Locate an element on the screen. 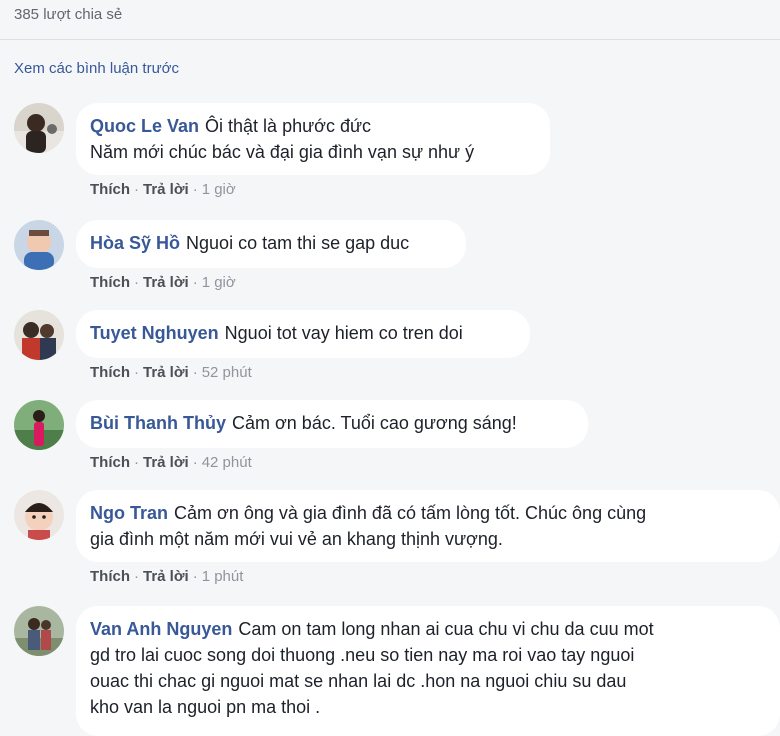 The height and width of the screenshot is (736, 780). comment-time: 42 phút is located at coordinates (227, 462).